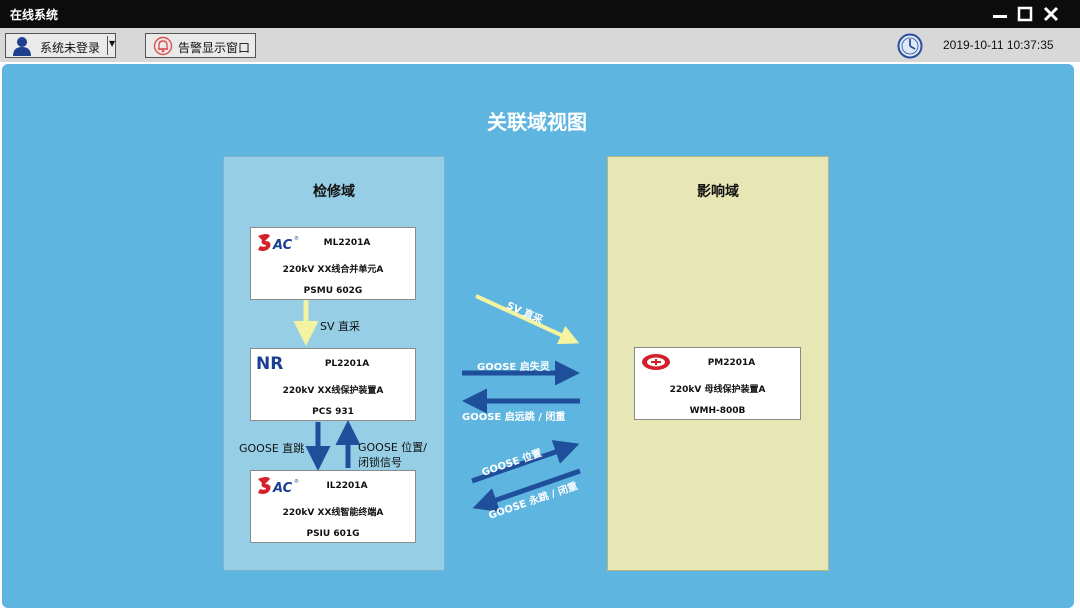  What do you see at coordinates (717, 383) in the screenshot?
I see `device-card-pm2201a: PM2201A 220kV 母线保护装置A WMH-800B` at bounding box center [717, 383].